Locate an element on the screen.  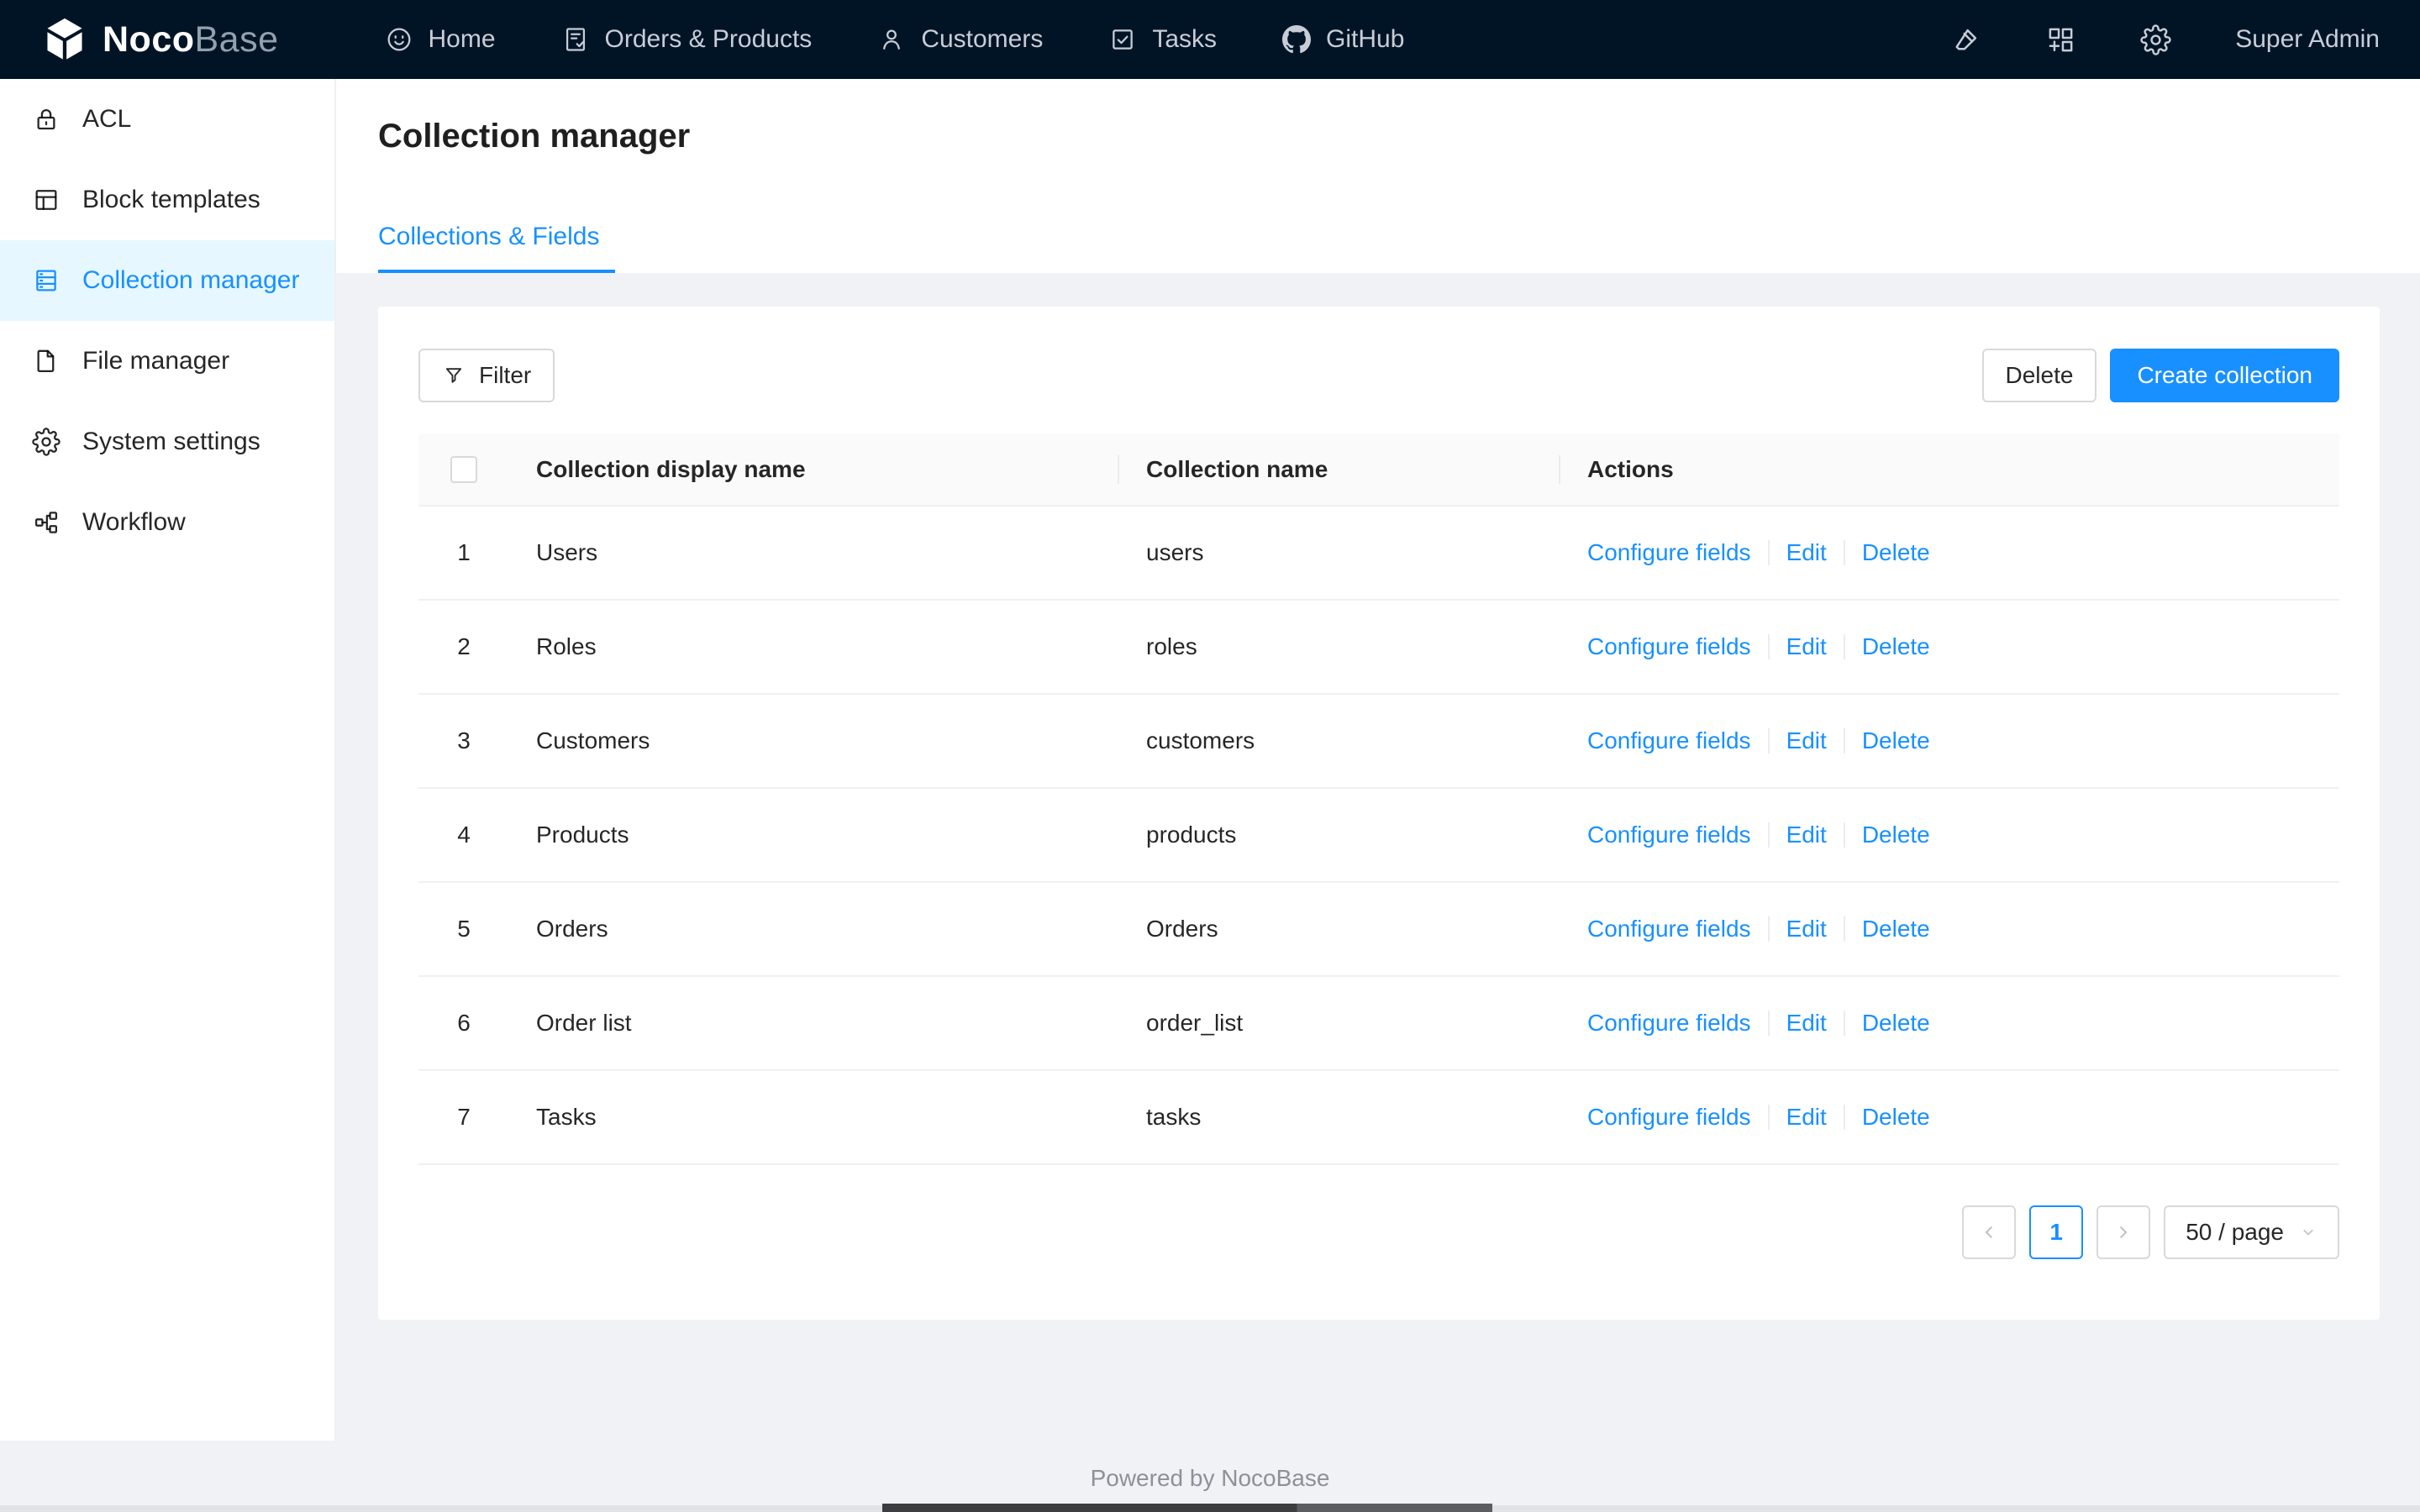
sidebar-item-acl: ACL is located at coordinates (167, 119).